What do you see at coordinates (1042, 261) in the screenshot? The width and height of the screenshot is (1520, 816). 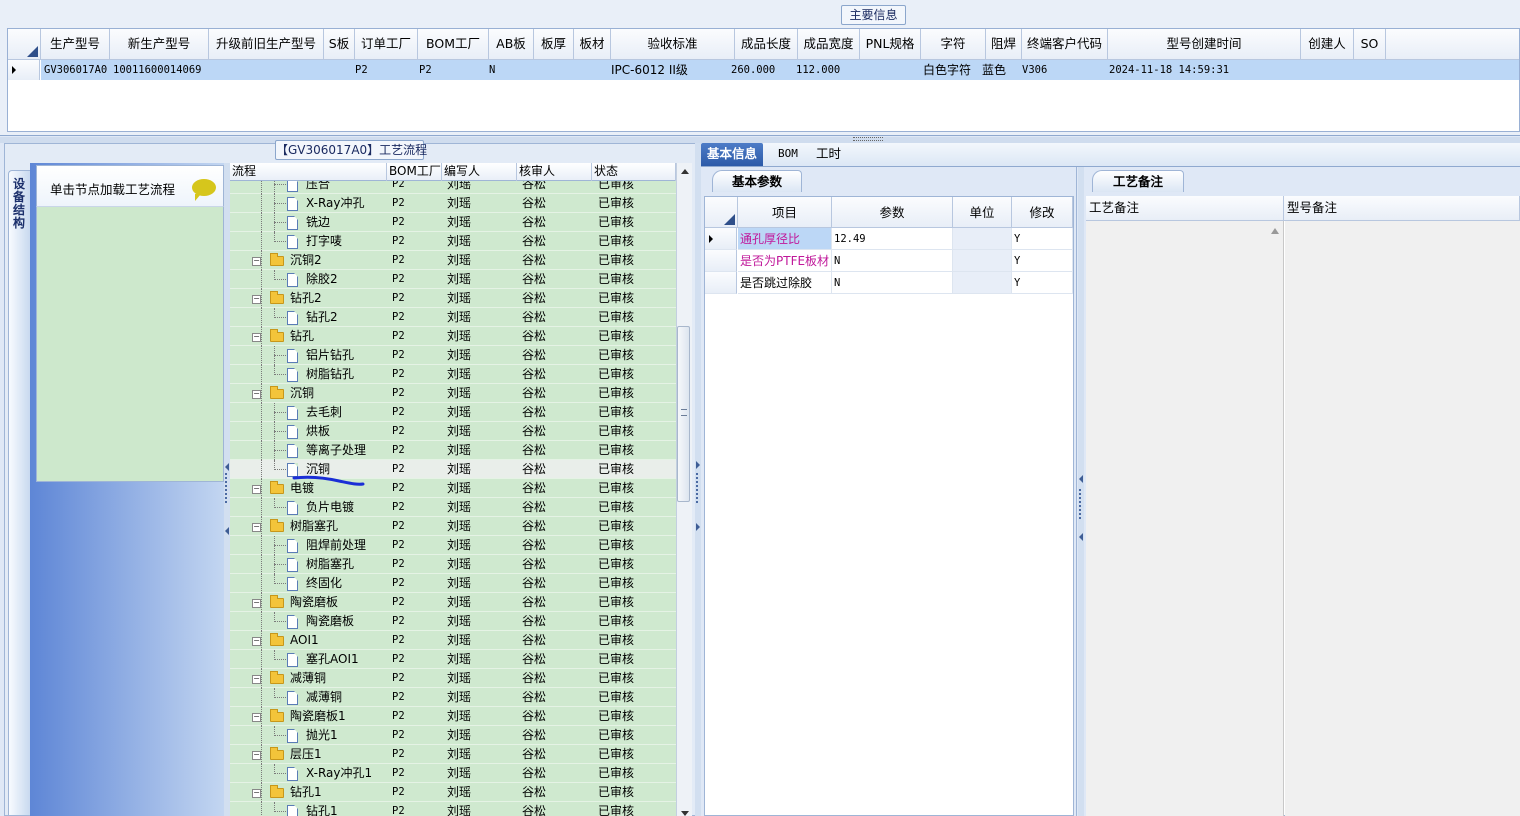 I see `param-edit-2: Y` at bounding box center [1042, 261].